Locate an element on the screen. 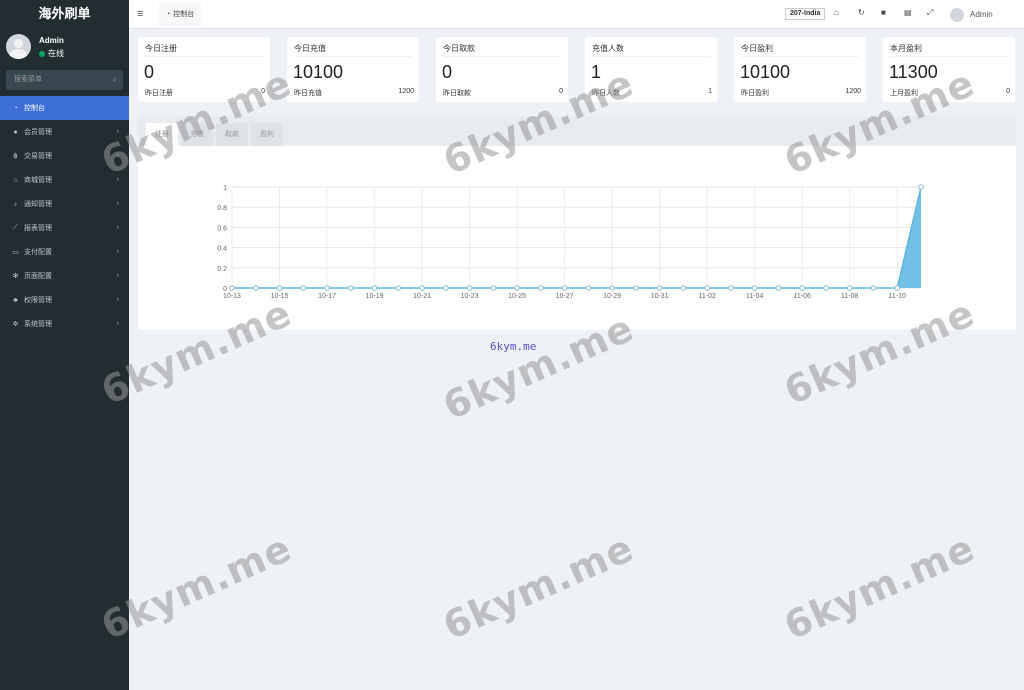 This screenshot has height=690, width=1024. stat-card: 今日盈利 10100 昨日盈利 1200 is located at coordinates (800, 69).